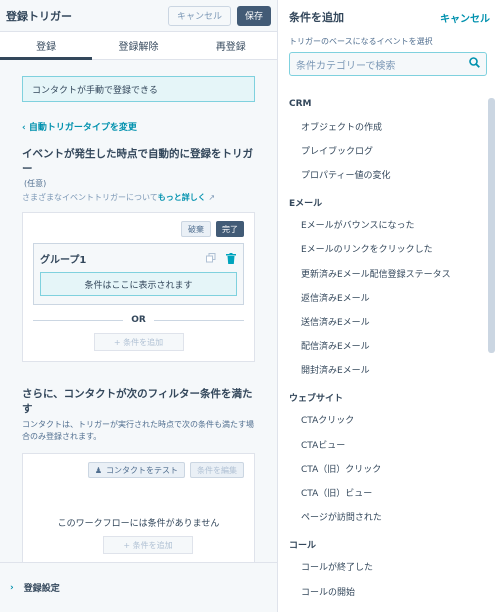 Image resolution: width=500 pixels, height=612 pixels. I want to click on external-link-icon: ↗, so click(212, 197).